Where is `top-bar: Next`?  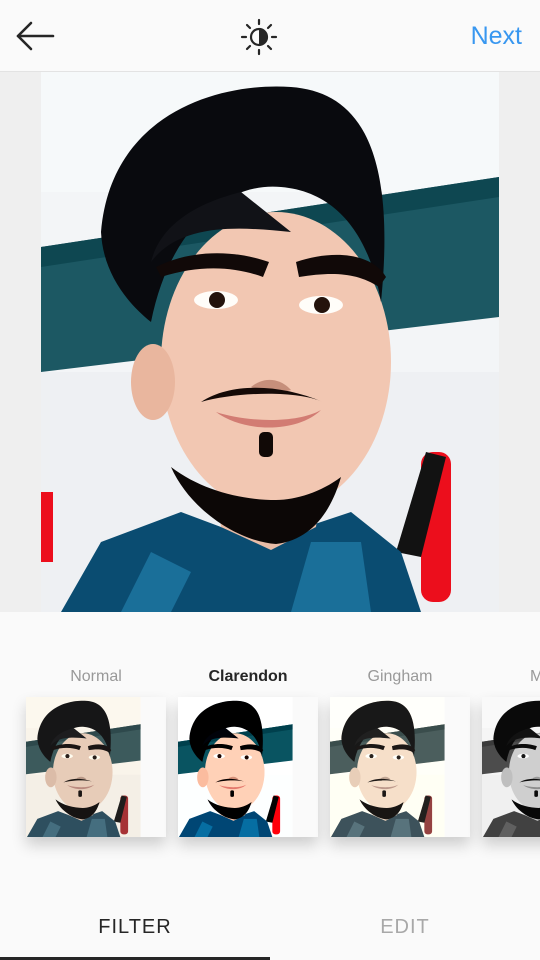
top-bar: Next is located at coordinates (270, 36).